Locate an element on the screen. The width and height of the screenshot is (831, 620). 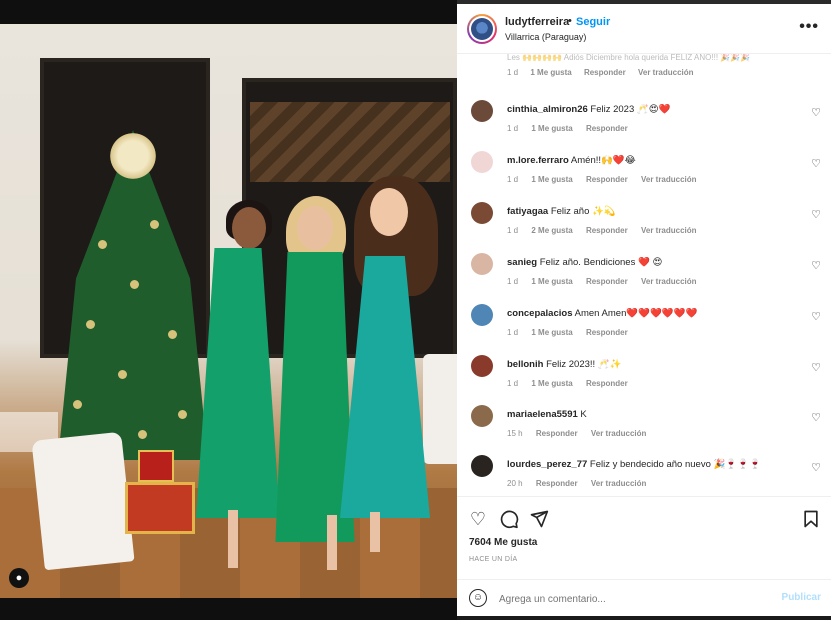
comment-text-line: fatiyagaa Feliz año ✨💫 is located at coordinates (561, 211).